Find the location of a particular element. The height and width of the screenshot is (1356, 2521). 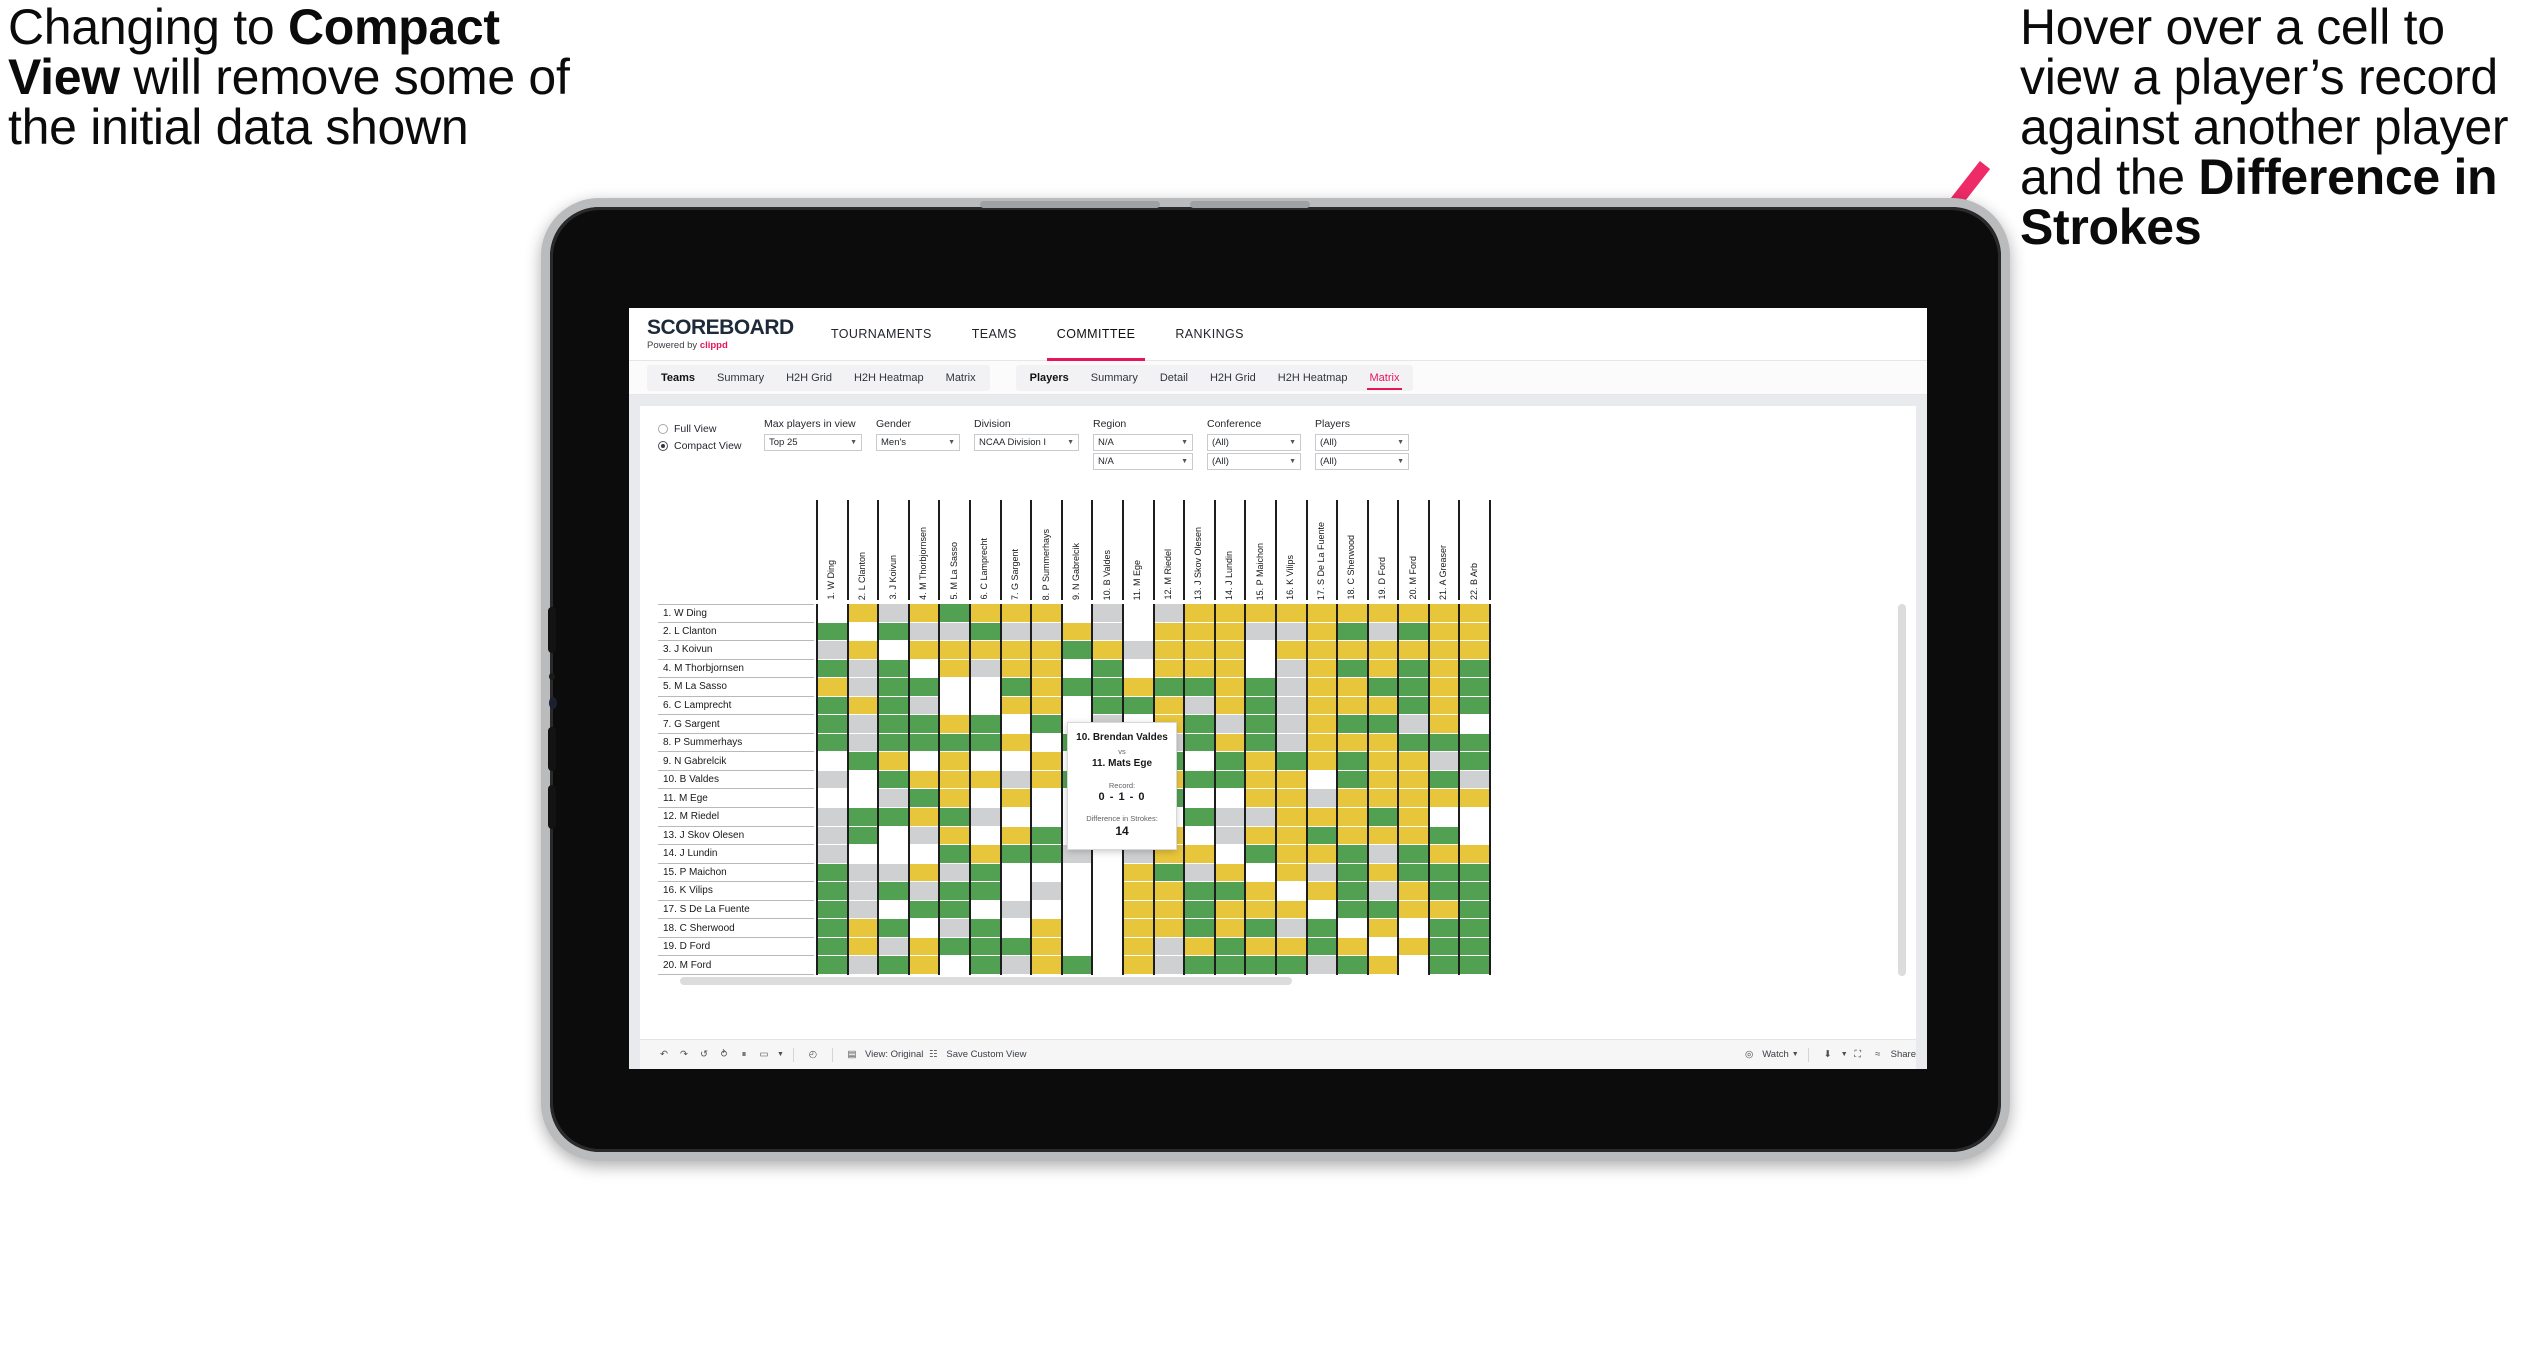

toolbar-redo-button: ↷ is located at coordinates (684, 1055).